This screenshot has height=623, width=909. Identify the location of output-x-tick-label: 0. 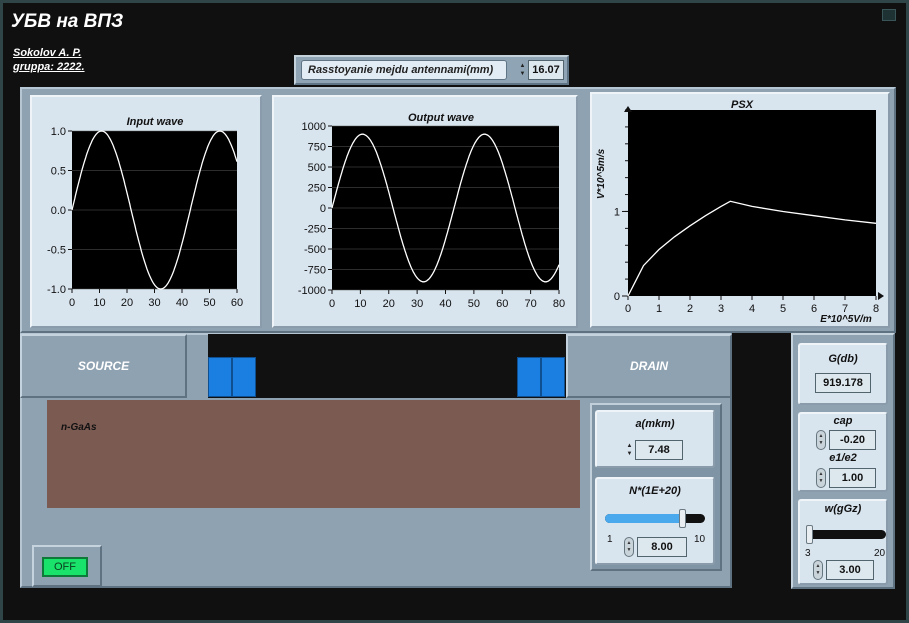
(332, 304).